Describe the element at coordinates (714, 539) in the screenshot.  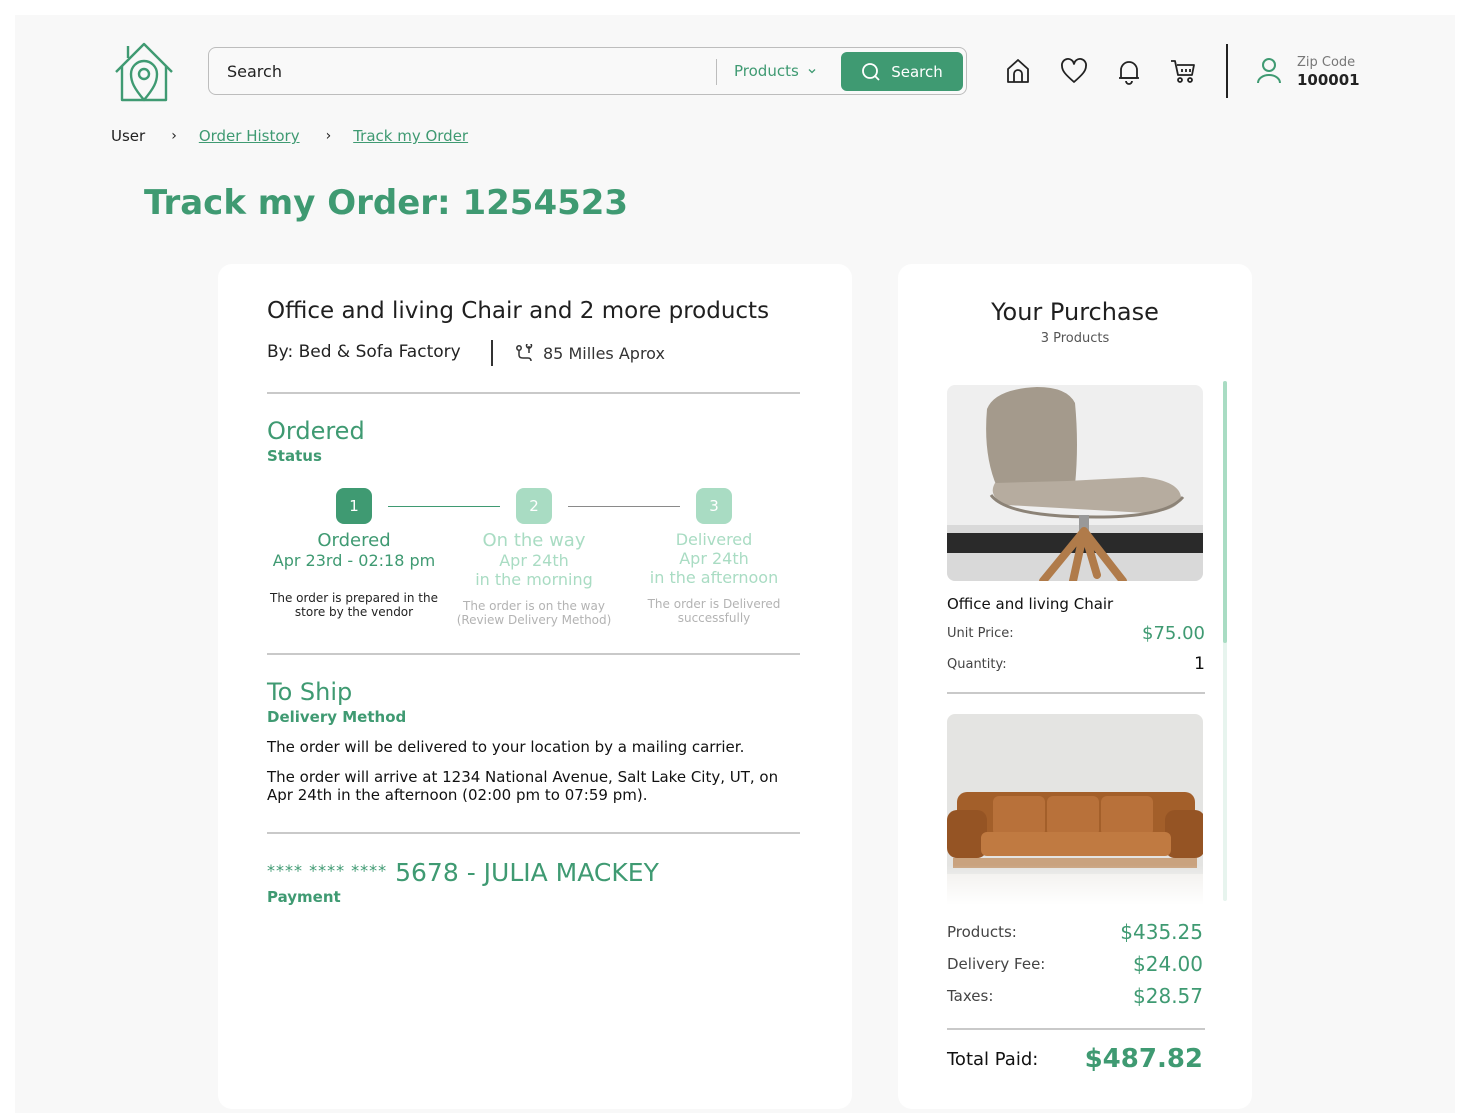
I see `step-name: Delivered` at that location.